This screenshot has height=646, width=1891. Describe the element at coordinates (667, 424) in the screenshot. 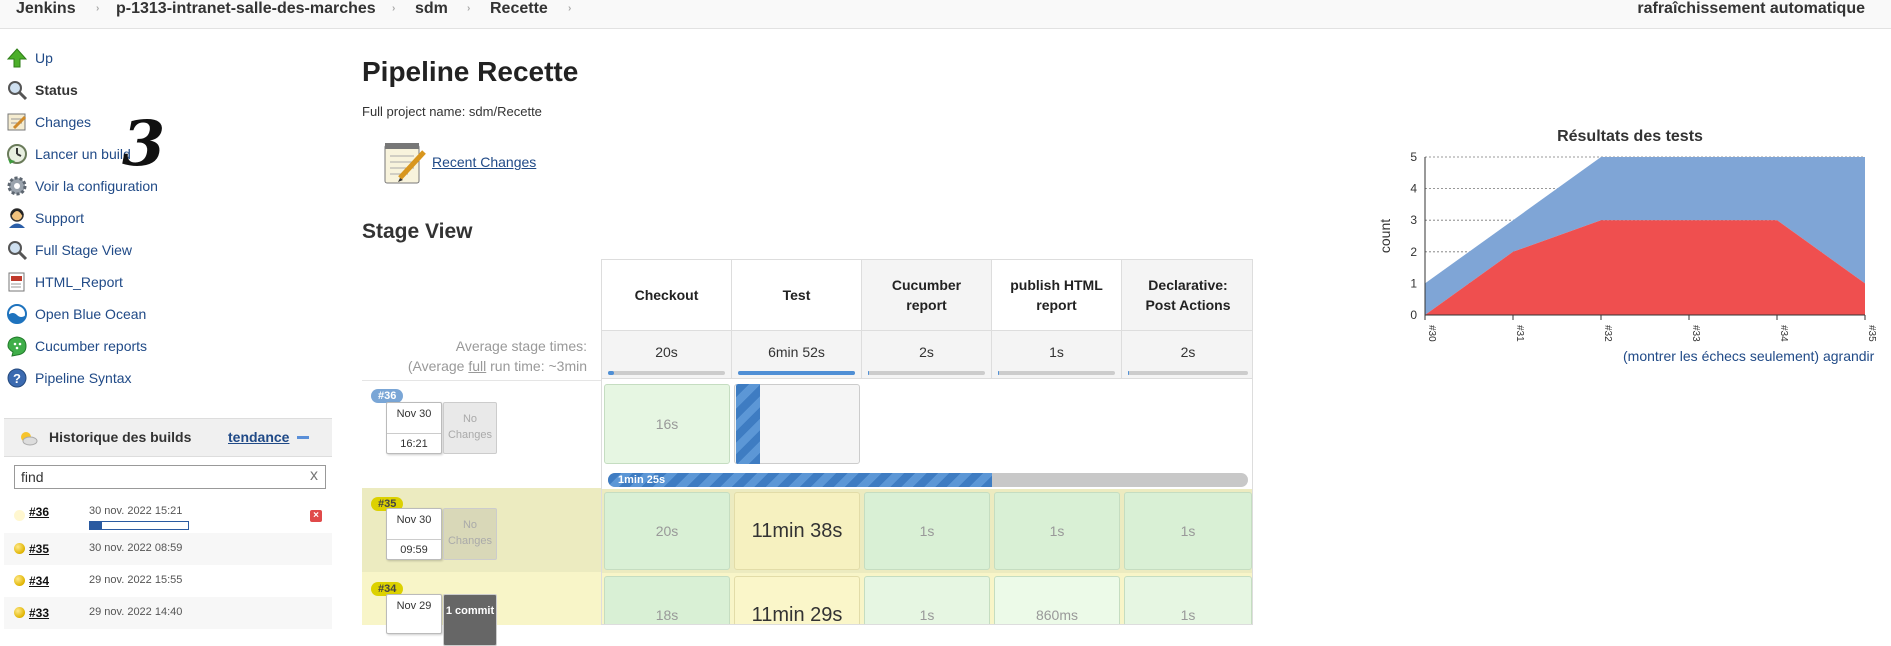

I see `stage-cell: 16s` at that location.